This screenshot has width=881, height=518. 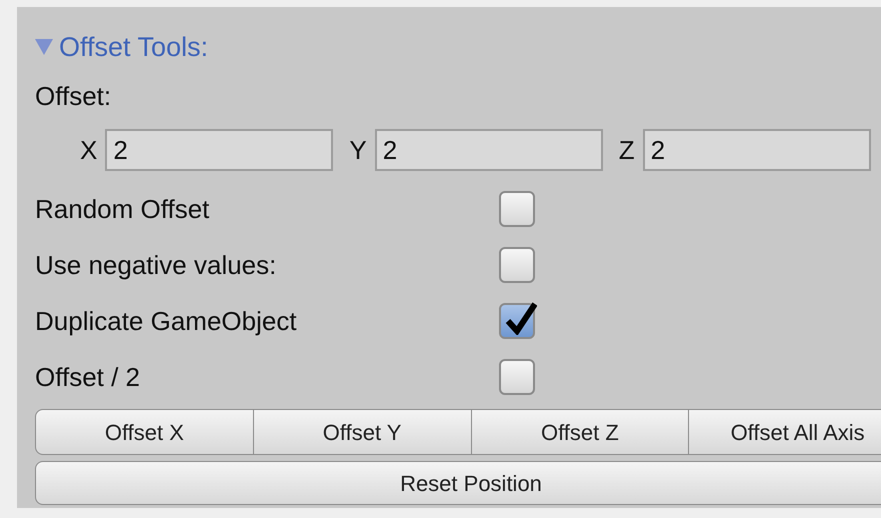 What do you see at coordinates (73, 96) in the screenshot?
I see `offset-label: Offset:` at bounding box center [73, 96].